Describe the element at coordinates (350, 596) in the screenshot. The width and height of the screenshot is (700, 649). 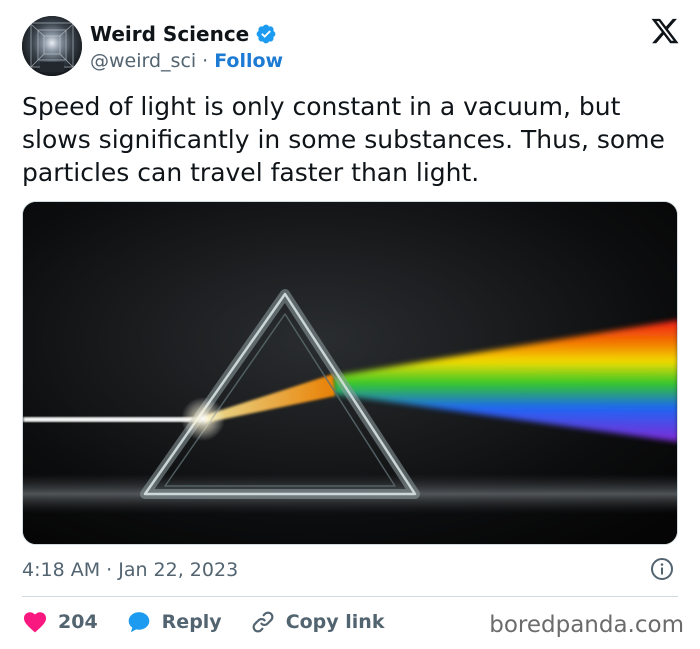
I see `divider` at that location.